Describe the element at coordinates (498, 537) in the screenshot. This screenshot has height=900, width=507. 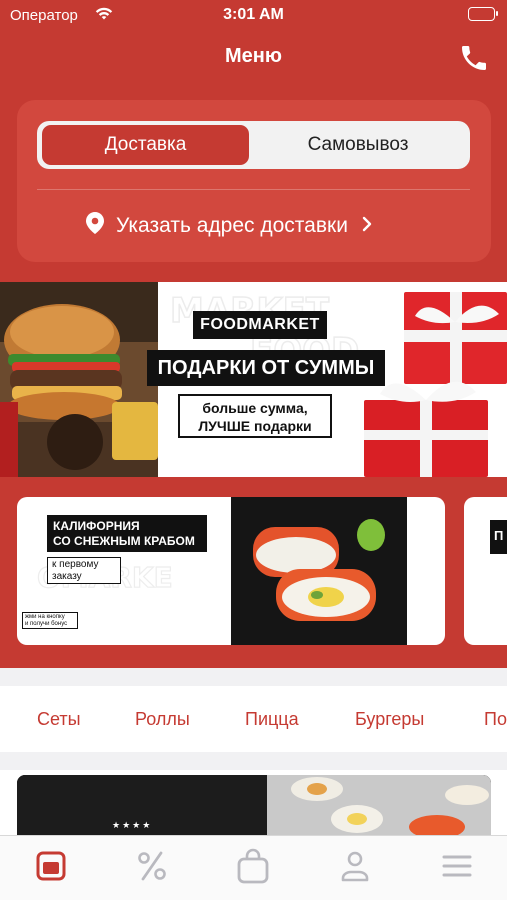
I see `promo-next-title: П` at that location.